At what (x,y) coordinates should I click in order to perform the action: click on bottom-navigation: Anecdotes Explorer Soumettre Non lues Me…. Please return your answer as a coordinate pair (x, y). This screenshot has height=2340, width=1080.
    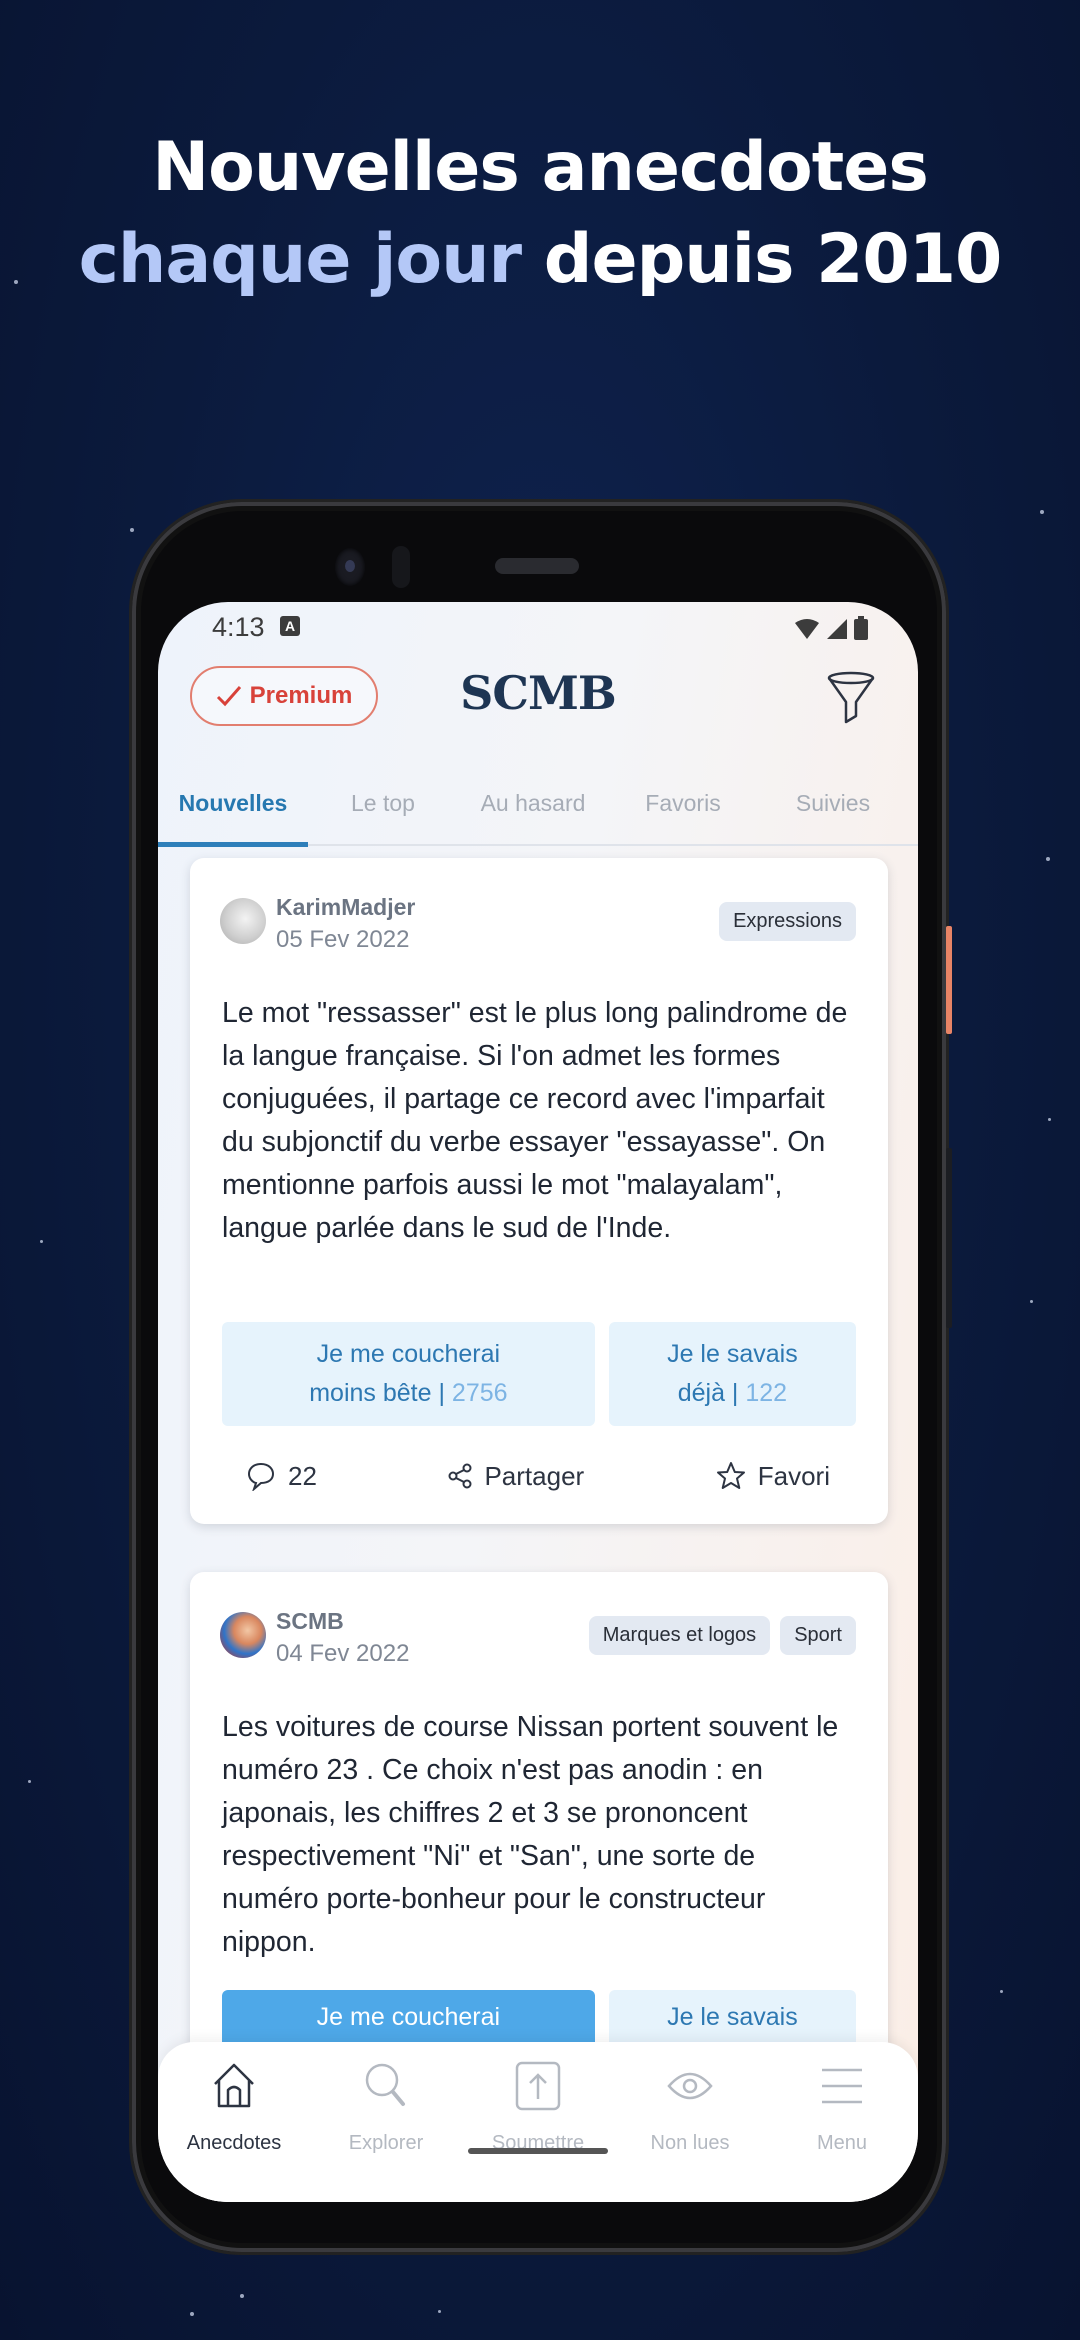
    Looking at the image, I should click on (538, 2122).